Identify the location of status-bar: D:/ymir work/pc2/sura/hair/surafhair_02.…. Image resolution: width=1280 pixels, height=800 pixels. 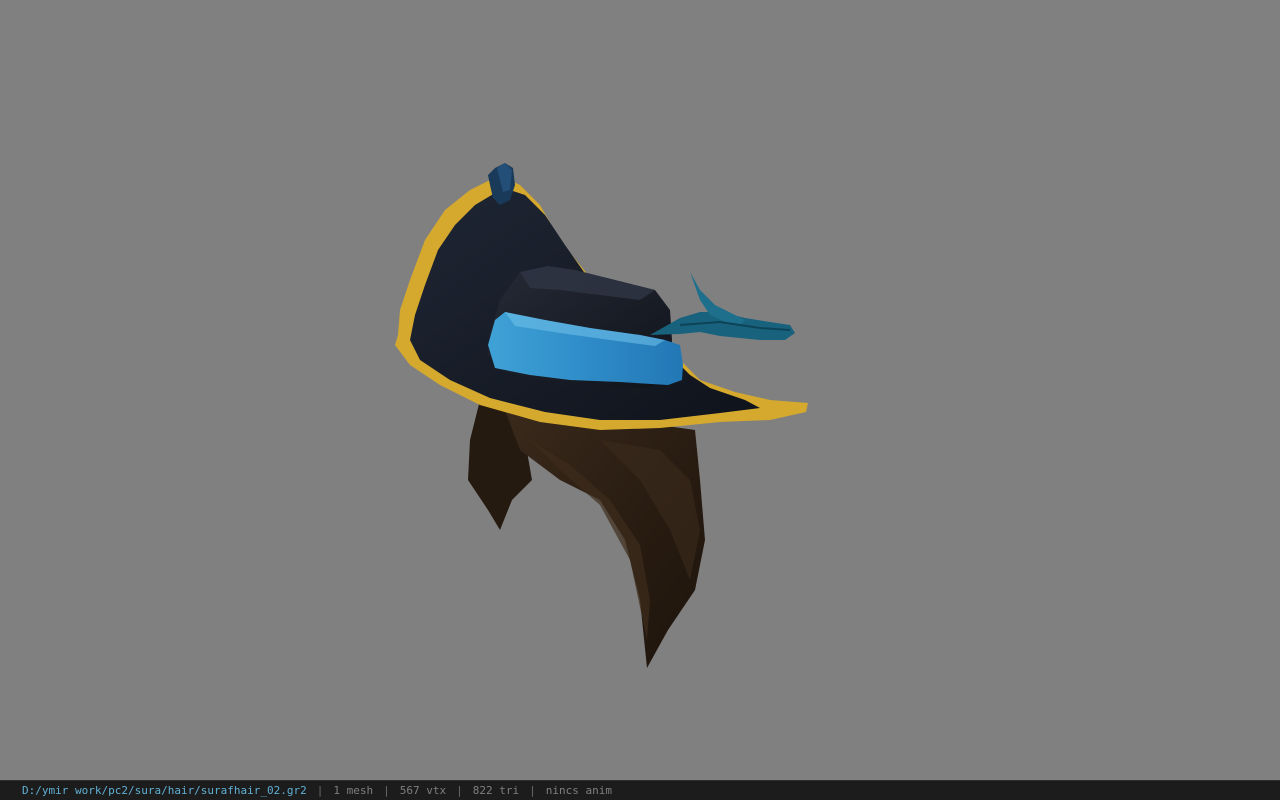
(640, 790).